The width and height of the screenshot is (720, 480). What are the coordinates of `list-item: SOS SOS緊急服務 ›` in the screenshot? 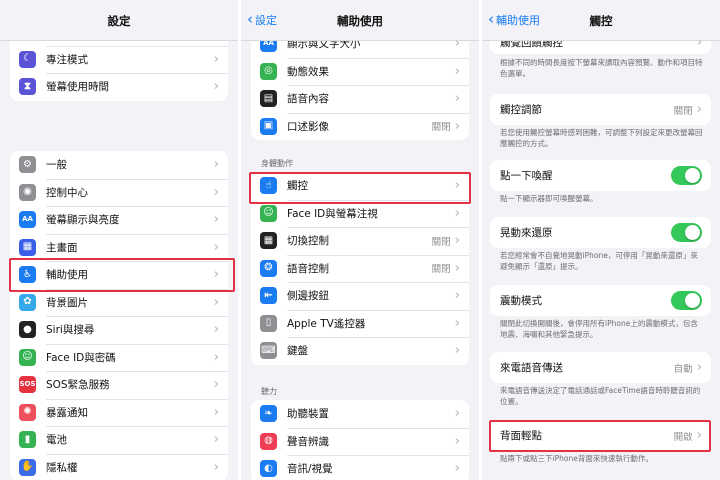 It's located at (119, 385).